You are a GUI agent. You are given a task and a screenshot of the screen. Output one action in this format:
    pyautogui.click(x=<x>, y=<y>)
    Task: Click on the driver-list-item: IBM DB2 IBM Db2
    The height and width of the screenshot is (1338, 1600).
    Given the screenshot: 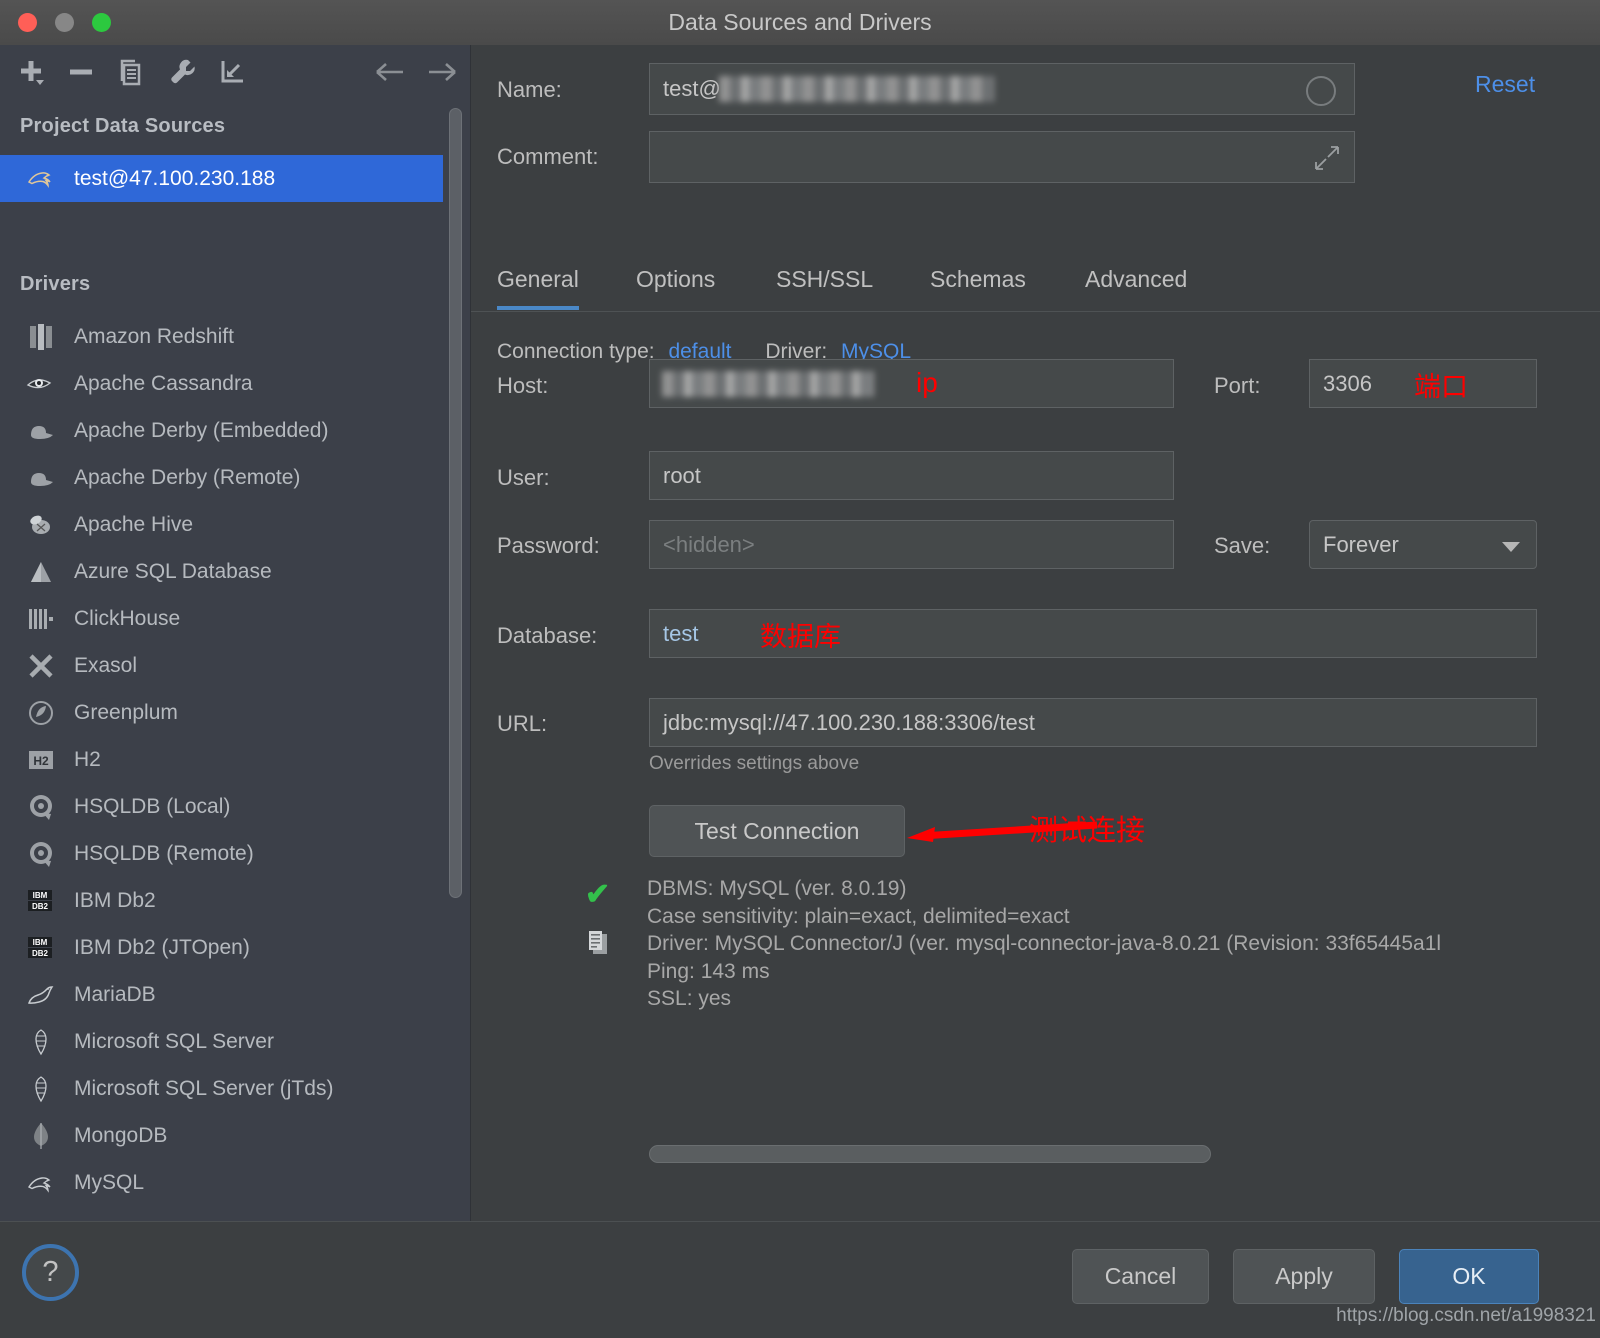 What is the action you would take?
    pyautogui.click(x=221, y=900)
    